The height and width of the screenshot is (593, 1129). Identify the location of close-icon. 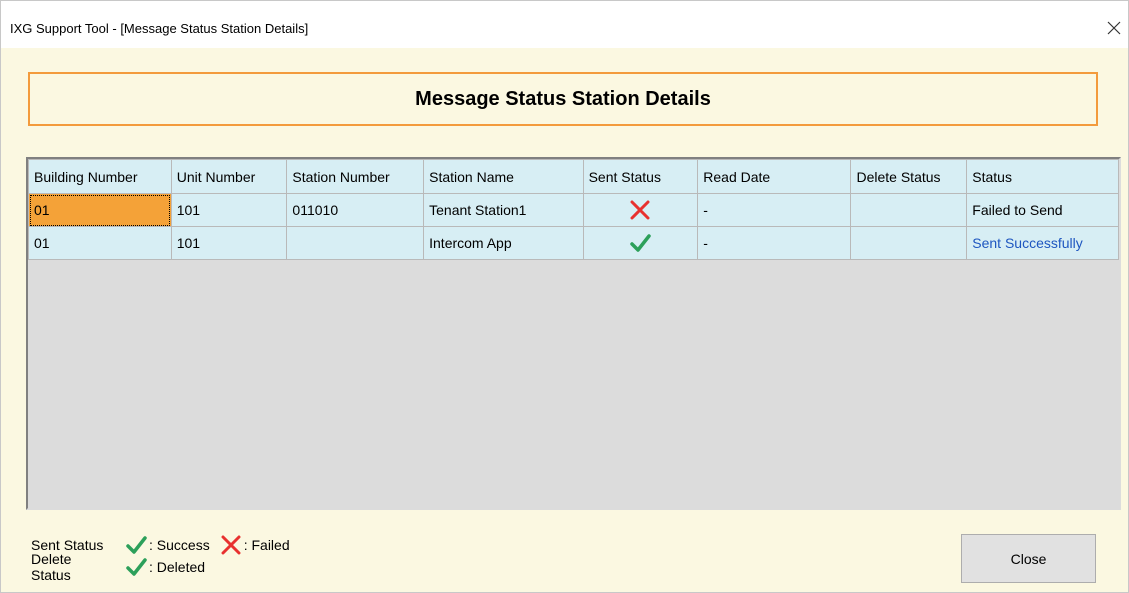
(1114, 28).